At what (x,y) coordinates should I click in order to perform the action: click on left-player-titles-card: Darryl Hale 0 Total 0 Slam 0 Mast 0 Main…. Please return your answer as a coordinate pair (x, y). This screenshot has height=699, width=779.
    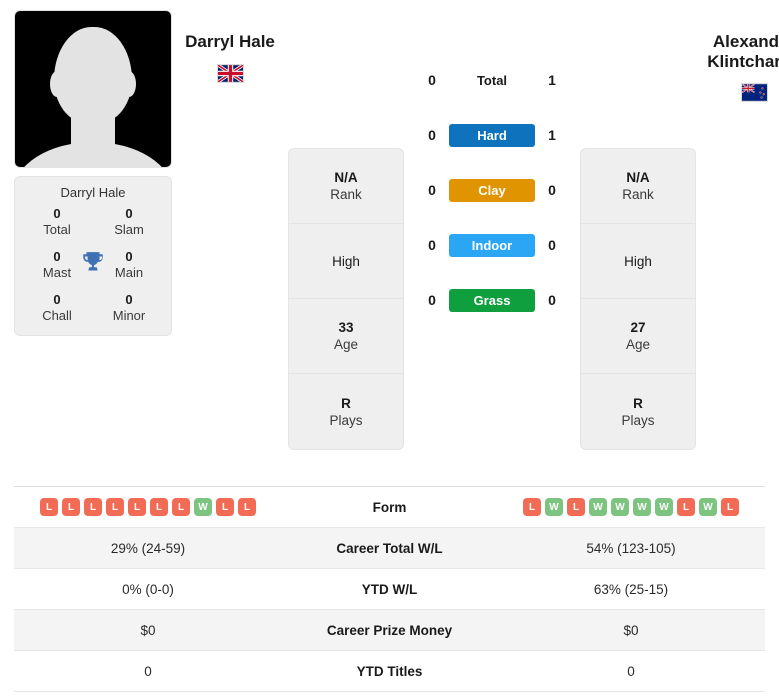
    Looking at the image, I should click on (93, 256).